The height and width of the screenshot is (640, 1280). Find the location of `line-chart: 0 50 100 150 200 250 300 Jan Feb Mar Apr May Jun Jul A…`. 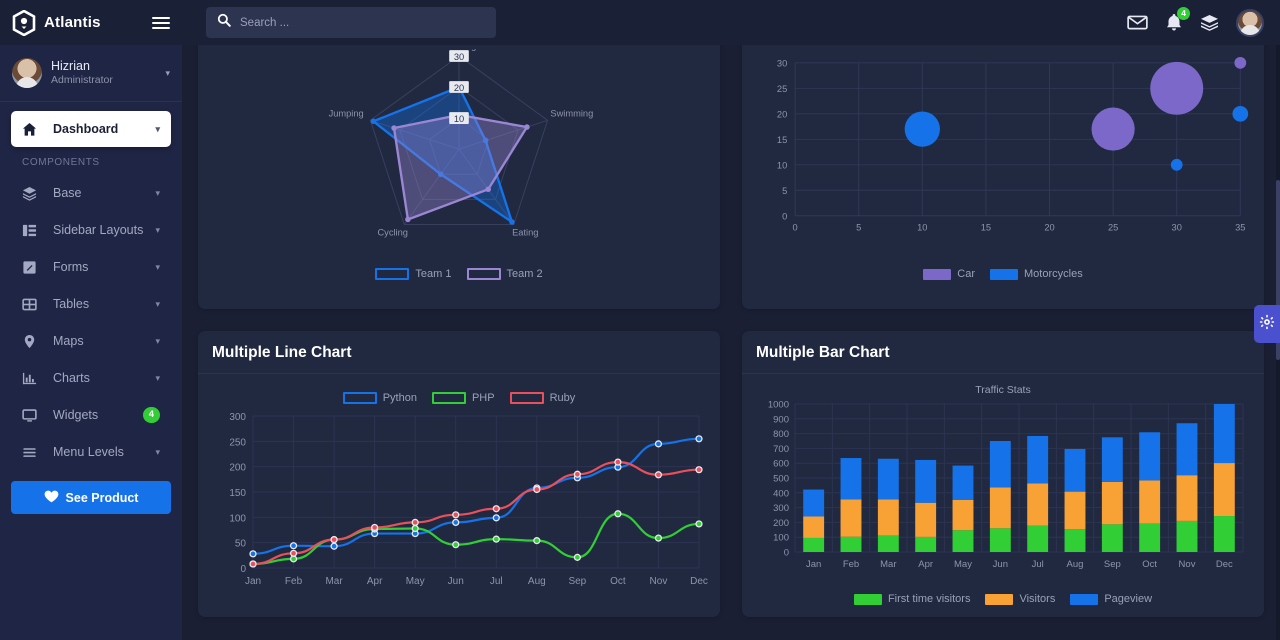

line-chart: 0 50 100 150 200 250 300 Jan Feb Mar Apr May Jun Jul A… is located at coordinates (459, 505).